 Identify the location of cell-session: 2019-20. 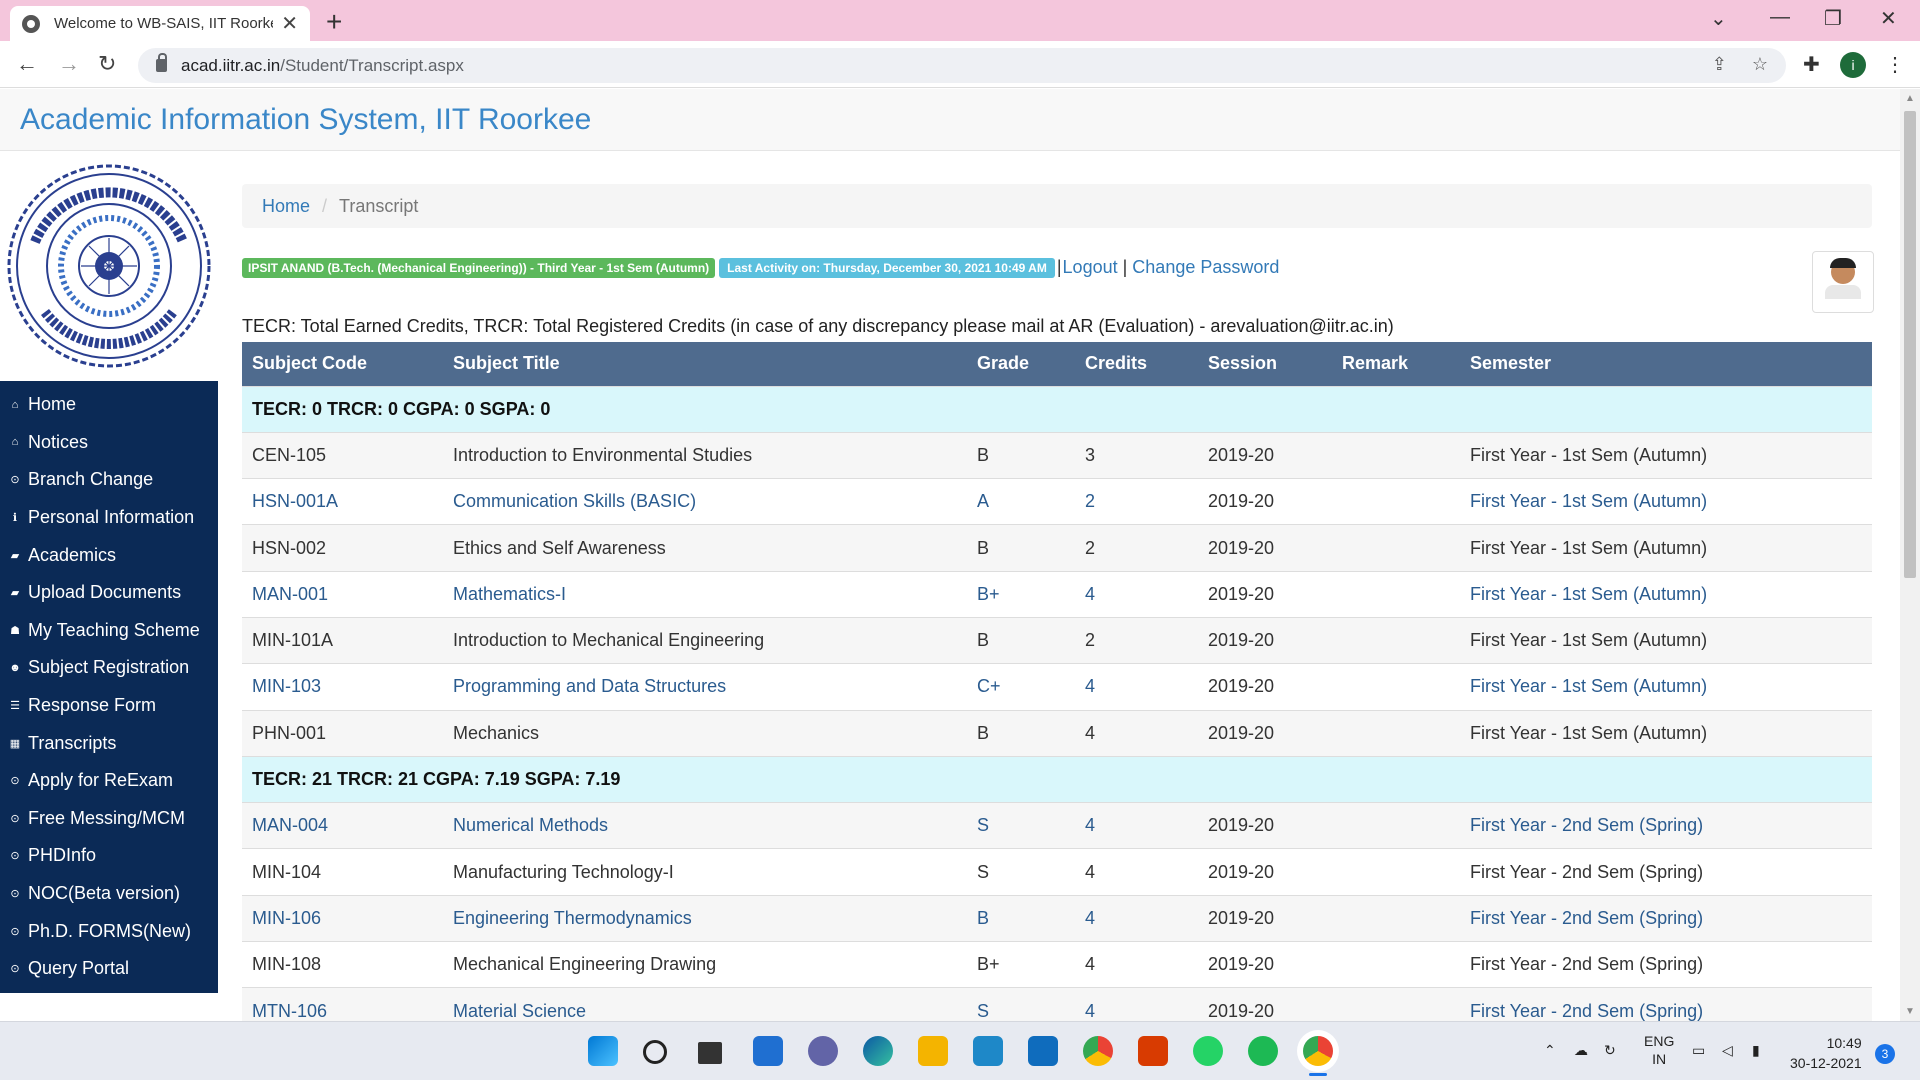
(1265, 687).